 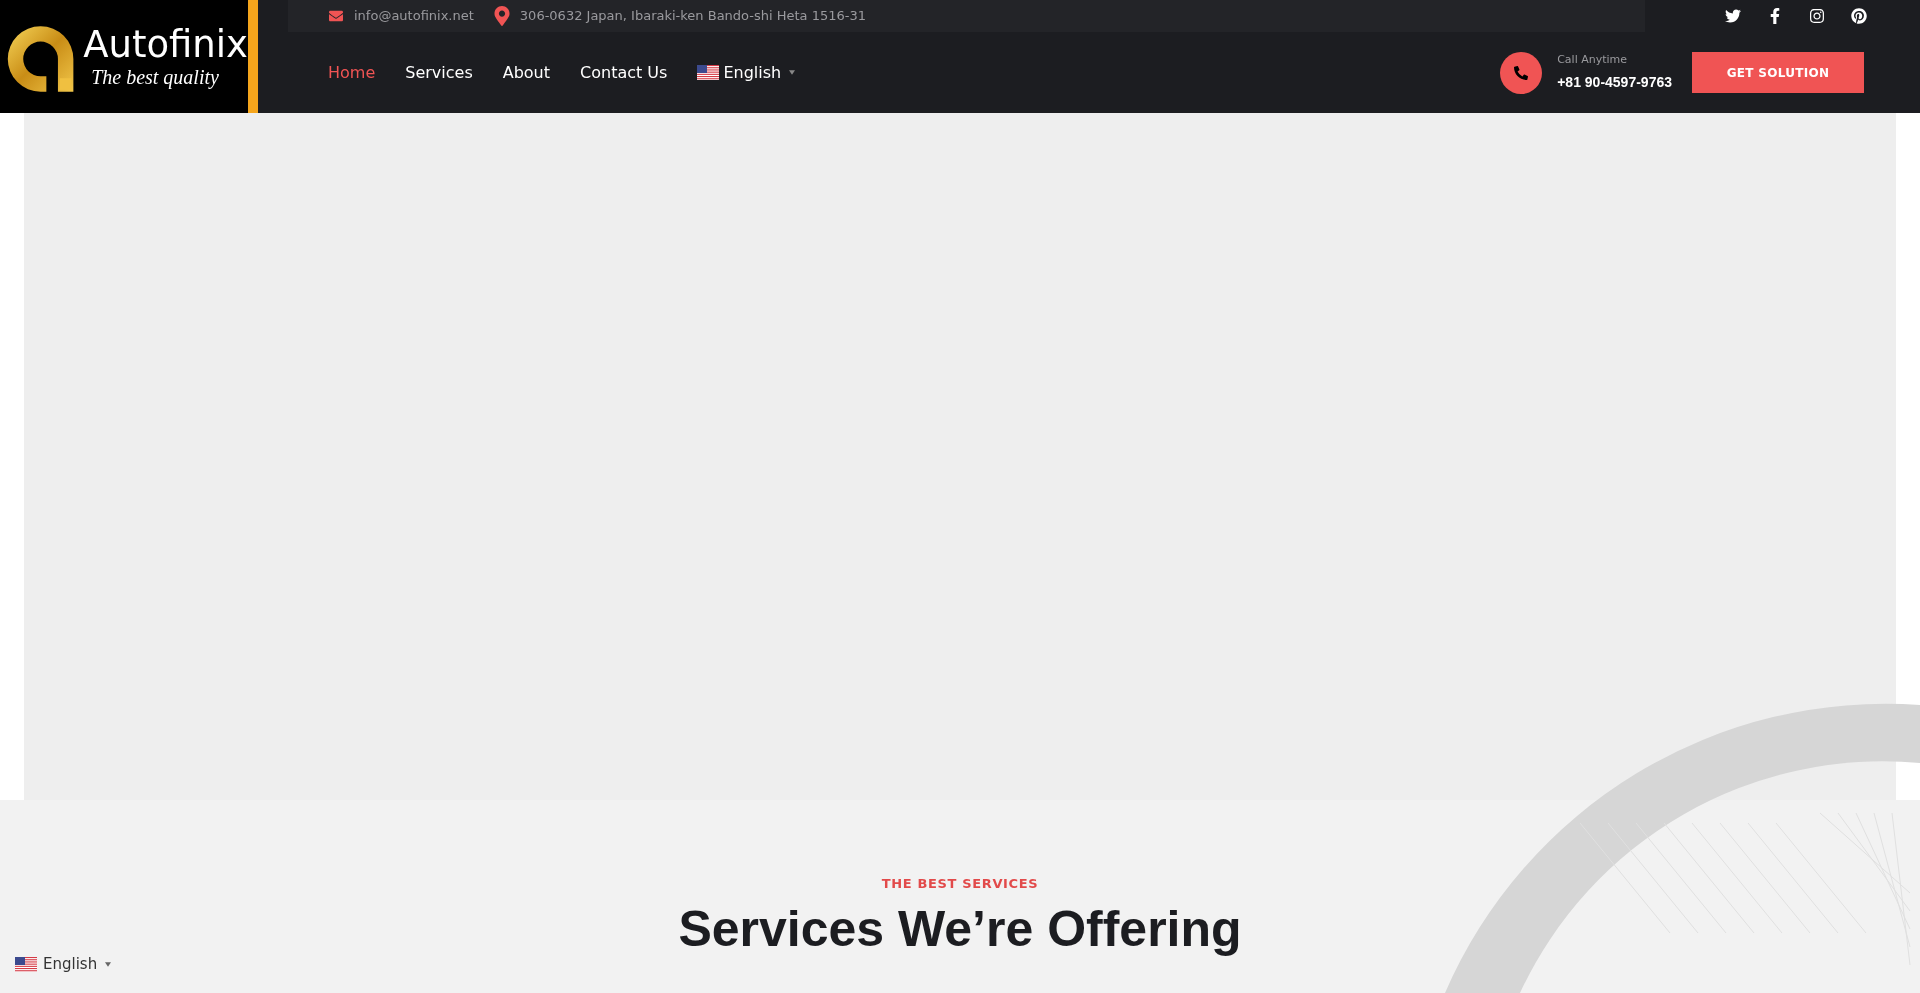 I want to click on call-label: Call Anytime, so click(x=1593, y=60).